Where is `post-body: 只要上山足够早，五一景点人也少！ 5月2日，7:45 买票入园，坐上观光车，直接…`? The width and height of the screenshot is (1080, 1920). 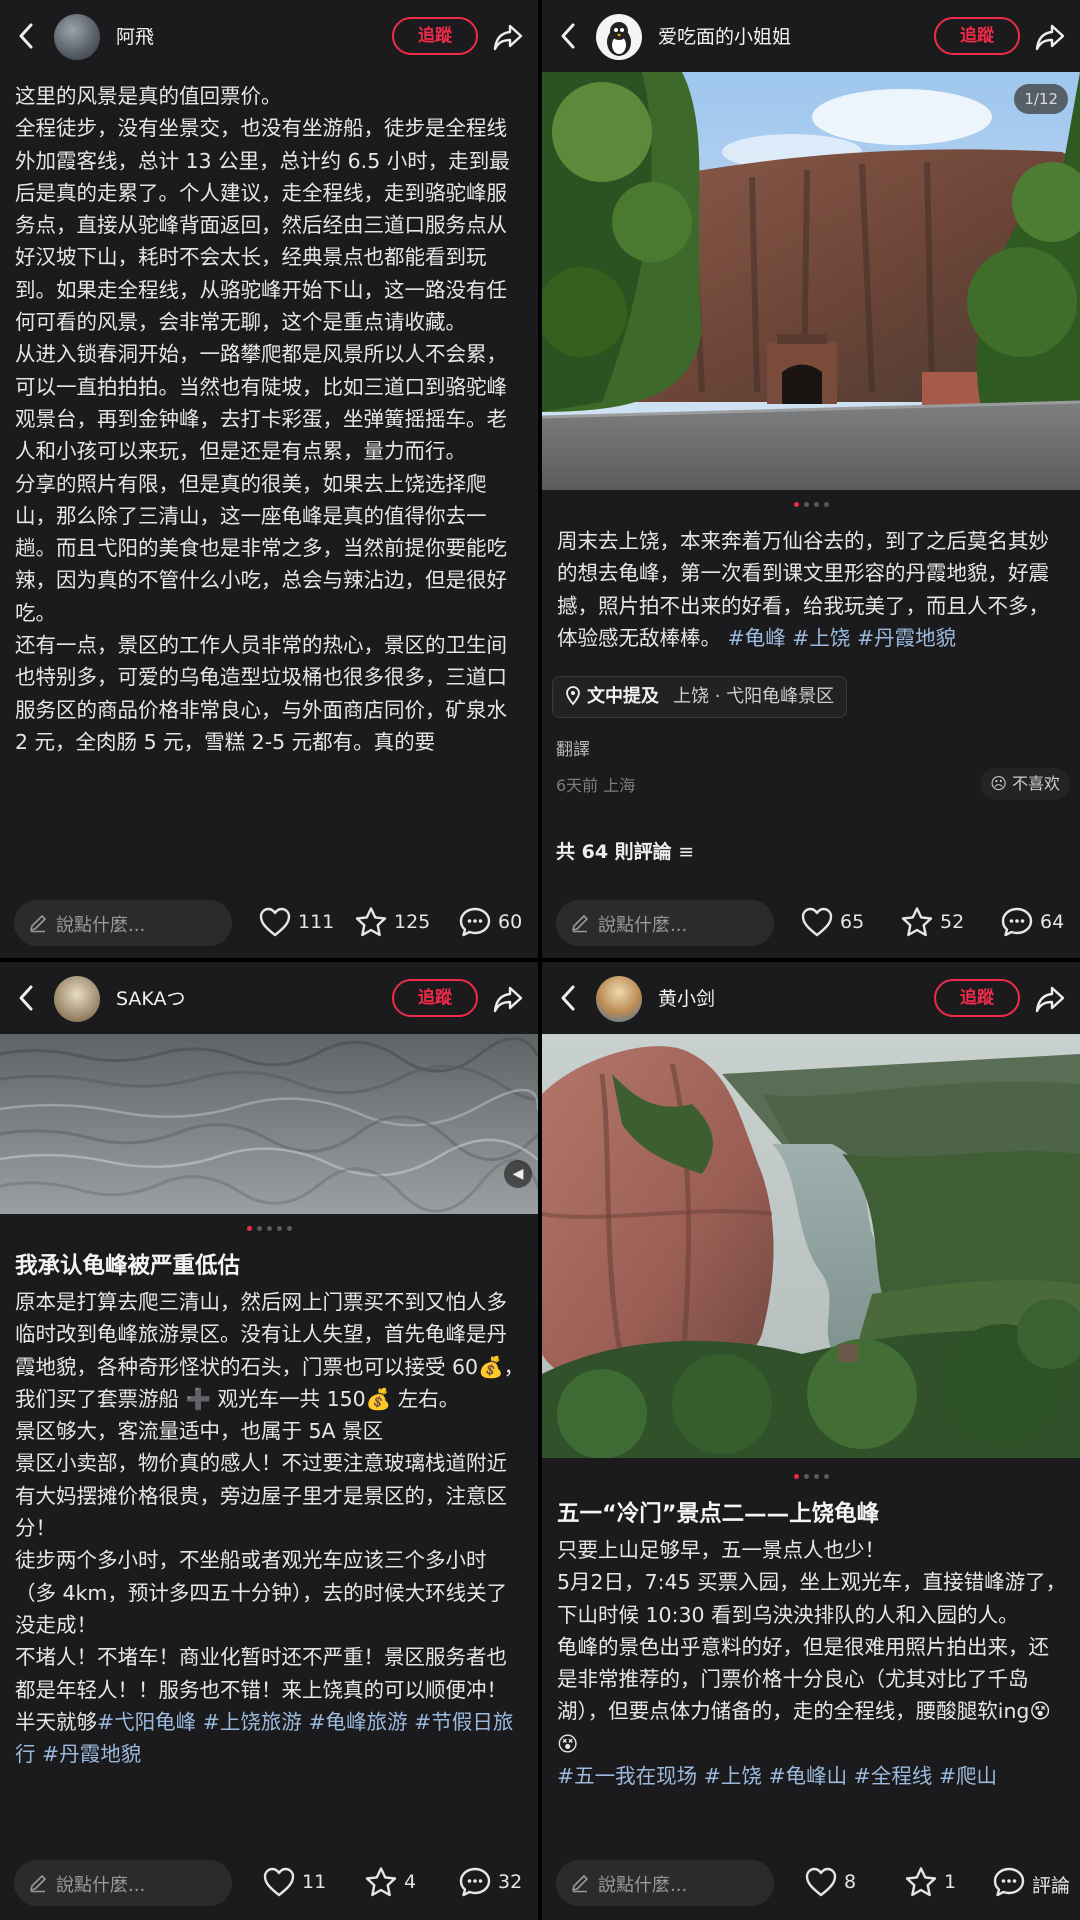 post-body: 只要上山足够早，五一景点人也少！ 5月2日，7:45 买票入园，坐上观光车，直接… is located at coordinates (812, 1663).